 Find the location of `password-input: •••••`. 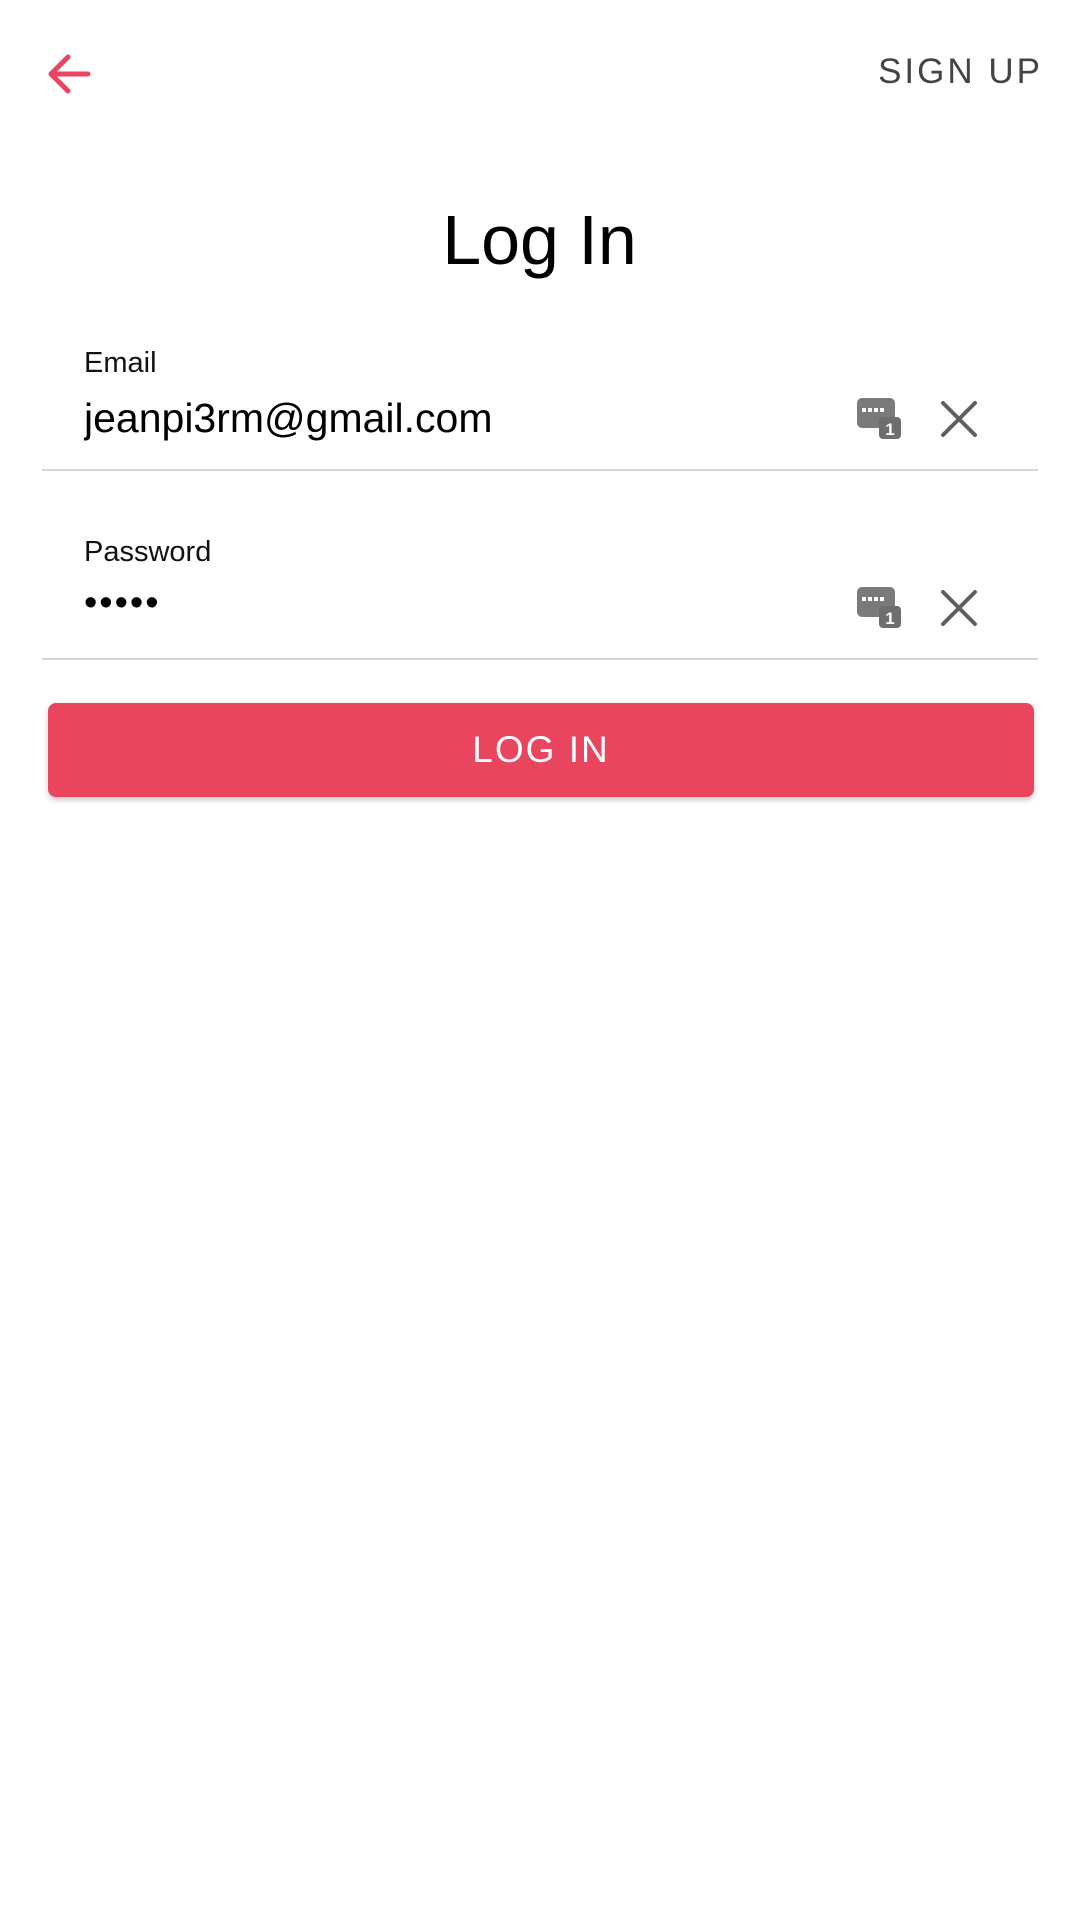

password-input: ••••• is located at coordinates (464, 603).